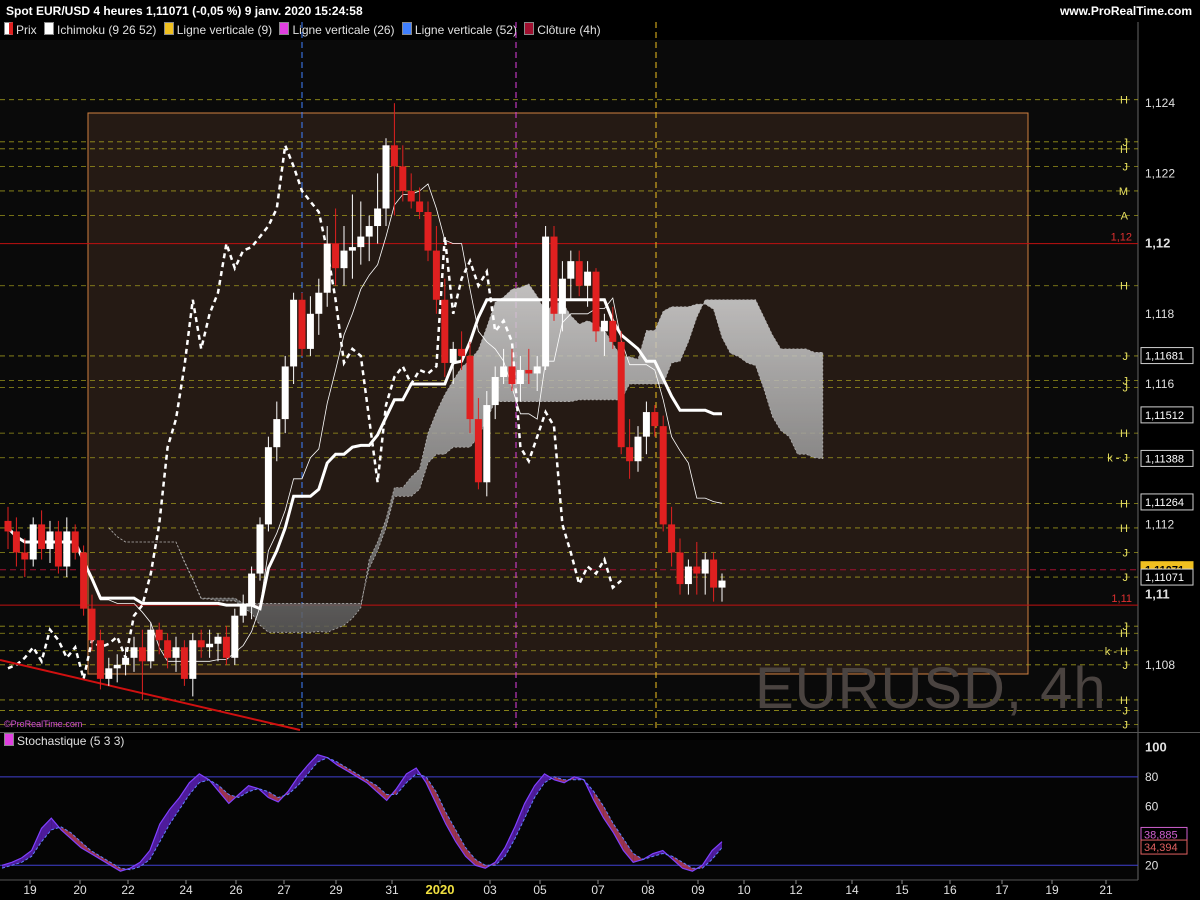 The image size is (1200, 900). Describe the element at coordinates (107, 30) in the screenshot. I see `legend-label: Ichimoku (9 26 52)` at that location.